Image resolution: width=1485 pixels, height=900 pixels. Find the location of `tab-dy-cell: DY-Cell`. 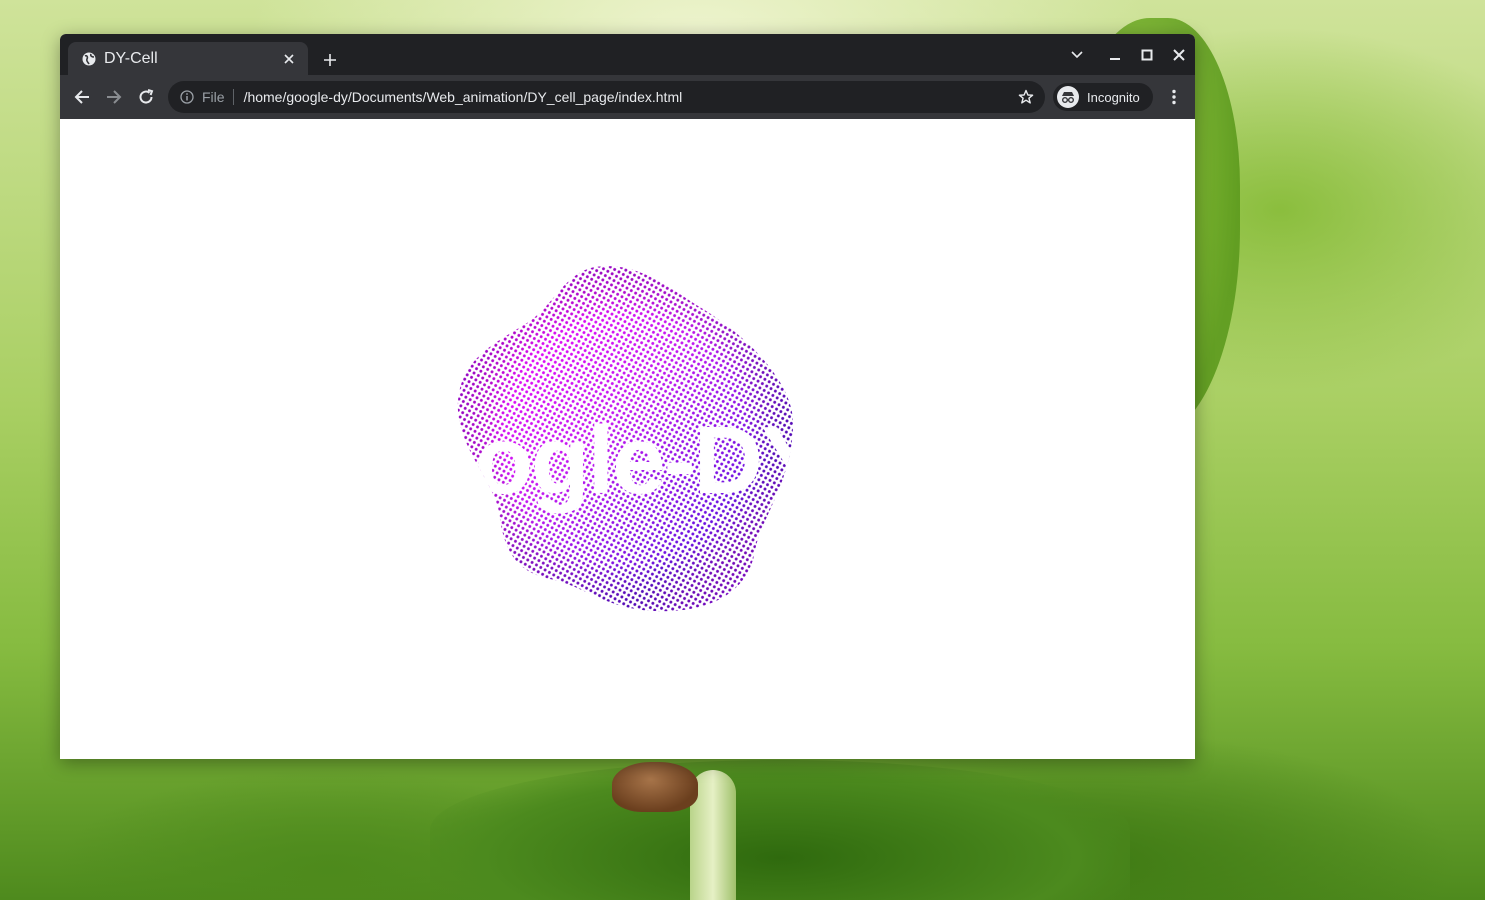

tab-dy-cell: DY-Cell is located at coordinates (188, 58).